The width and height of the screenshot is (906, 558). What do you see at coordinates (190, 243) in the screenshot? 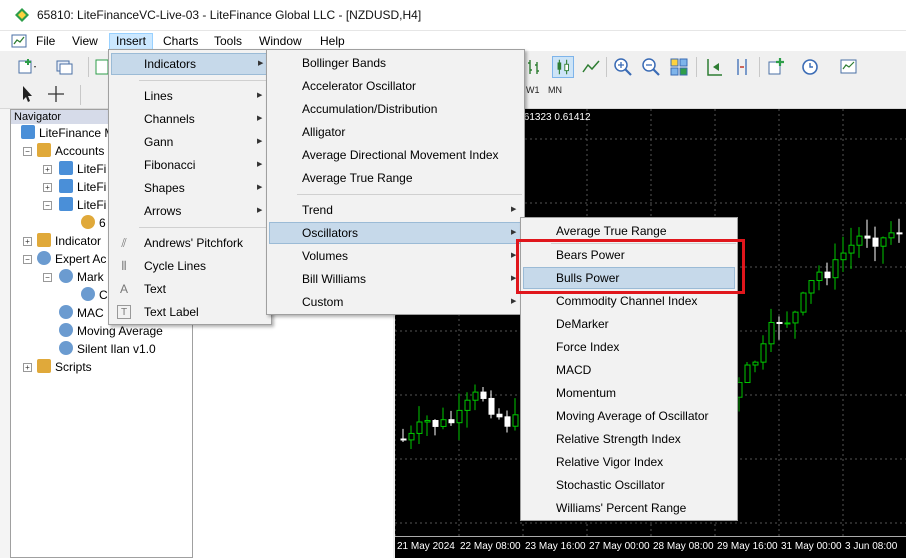
I see `menu-item-andrews-pitchfork: ⫽ Andrews' Pitchfork` at bounding box center [190, 243].